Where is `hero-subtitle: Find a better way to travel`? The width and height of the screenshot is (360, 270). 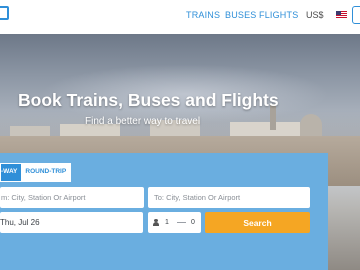
hero-subtitle: Find a better way to travel is located at coordinates (143, 121).